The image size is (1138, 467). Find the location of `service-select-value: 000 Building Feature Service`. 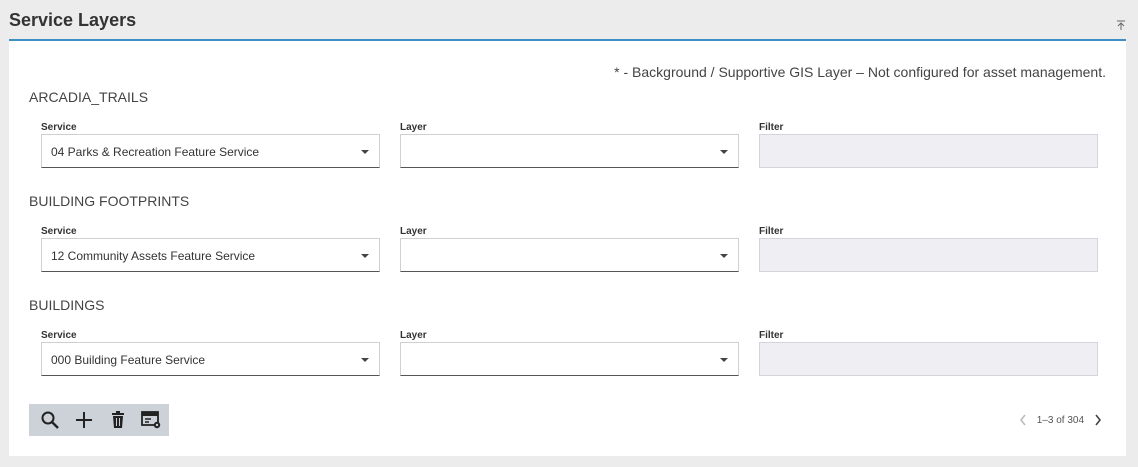

service-select-value: 000 Building Feature Service is located at coordinates (128, 360).